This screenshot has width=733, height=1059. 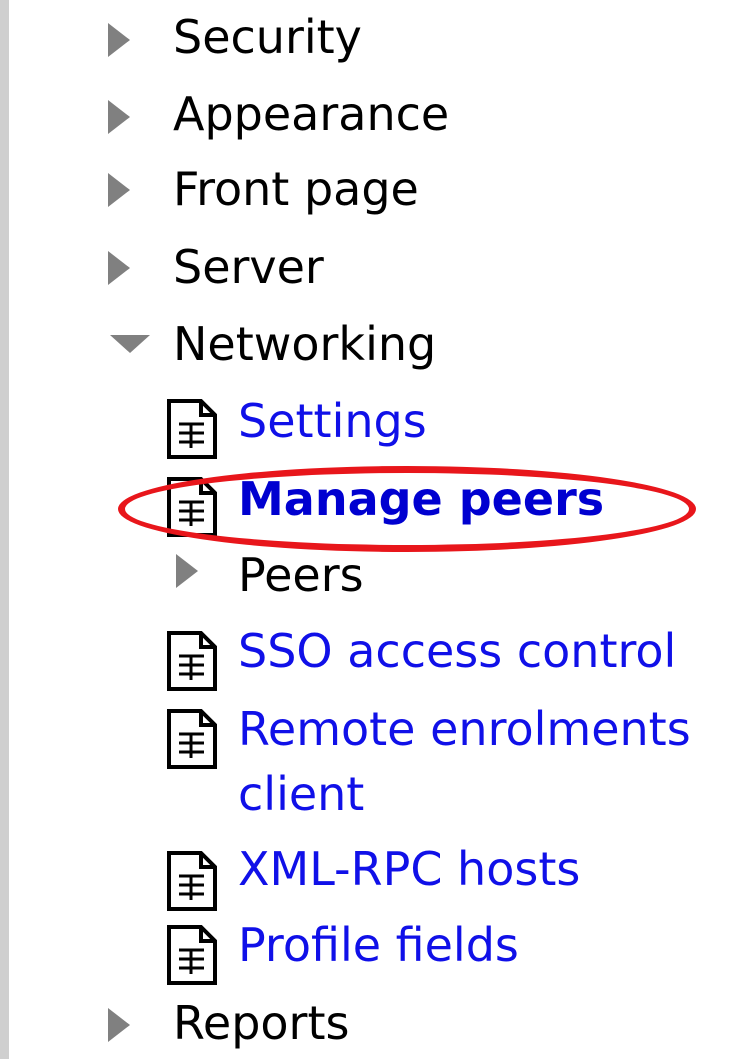 What do you see at coordinates (332, 421) in the screenshot?
I see `link-settings: Settings` at bounding box center [332, 421].